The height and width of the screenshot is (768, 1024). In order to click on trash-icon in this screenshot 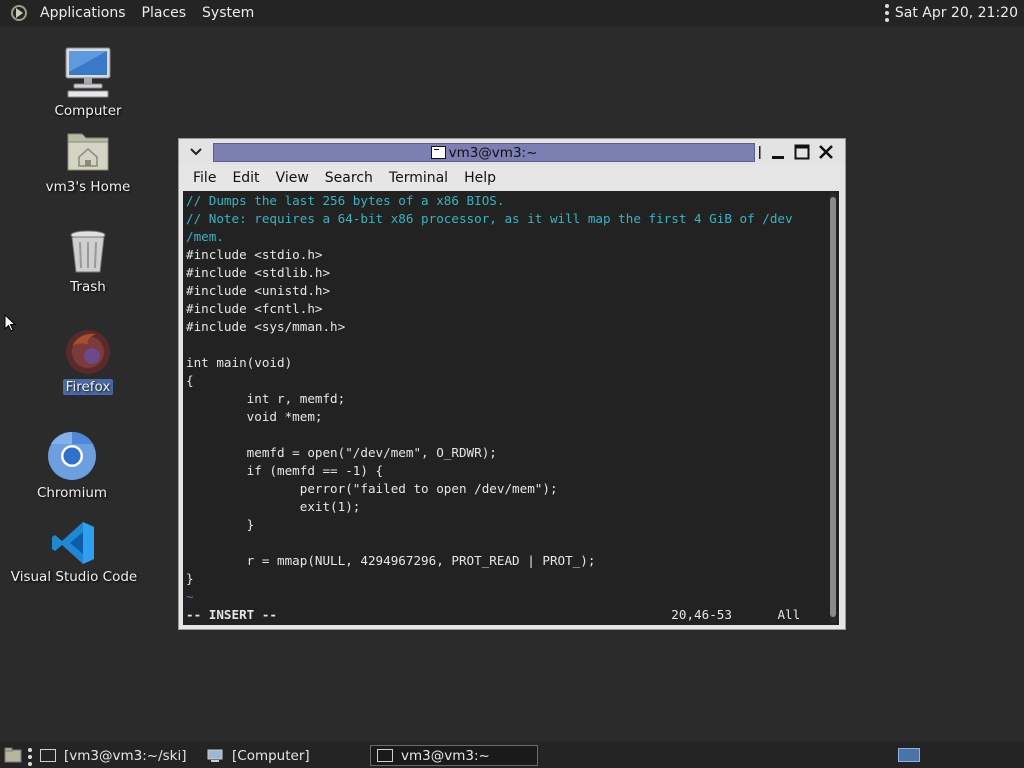, I will do `click(88, 251)`.